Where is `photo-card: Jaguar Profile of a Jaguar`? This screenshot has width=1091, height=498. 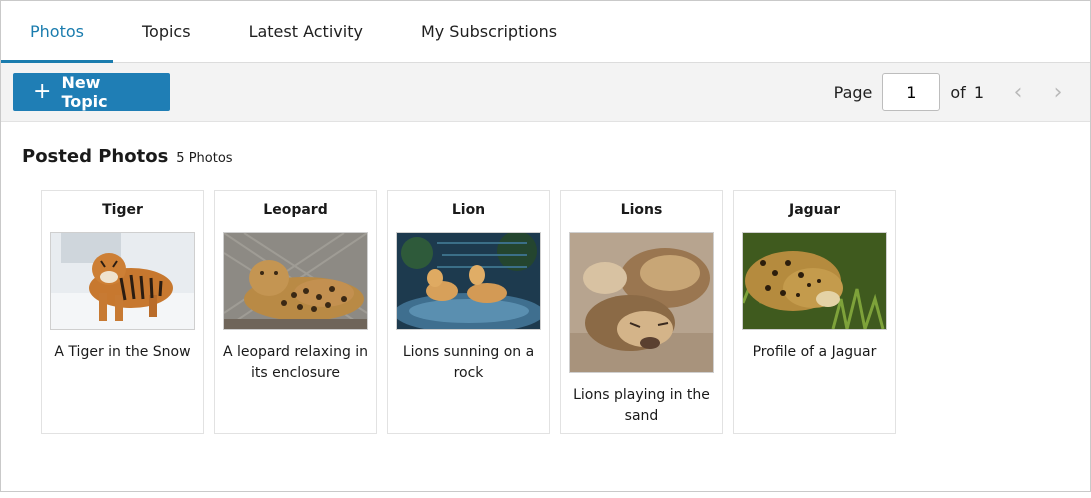 photo-card: Jaguar Profile of a Jaguar is located at coordinates (814, 312).